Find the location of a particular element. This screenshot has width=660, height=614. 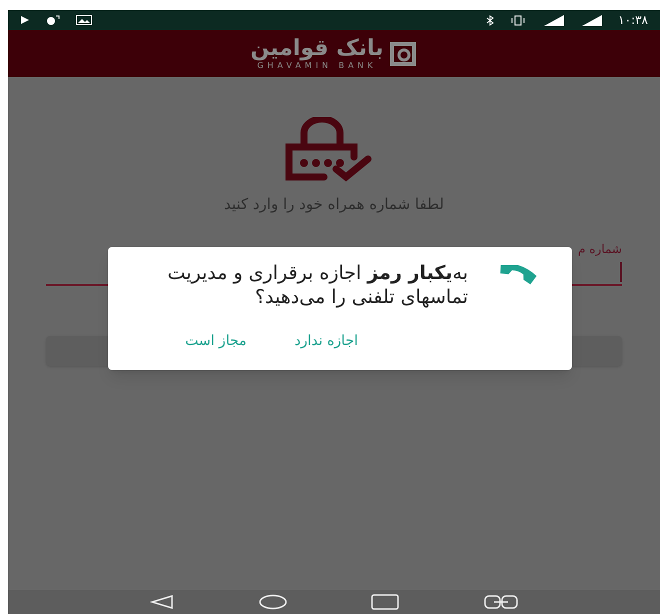

play-icon is located at coordinates (25, 20).